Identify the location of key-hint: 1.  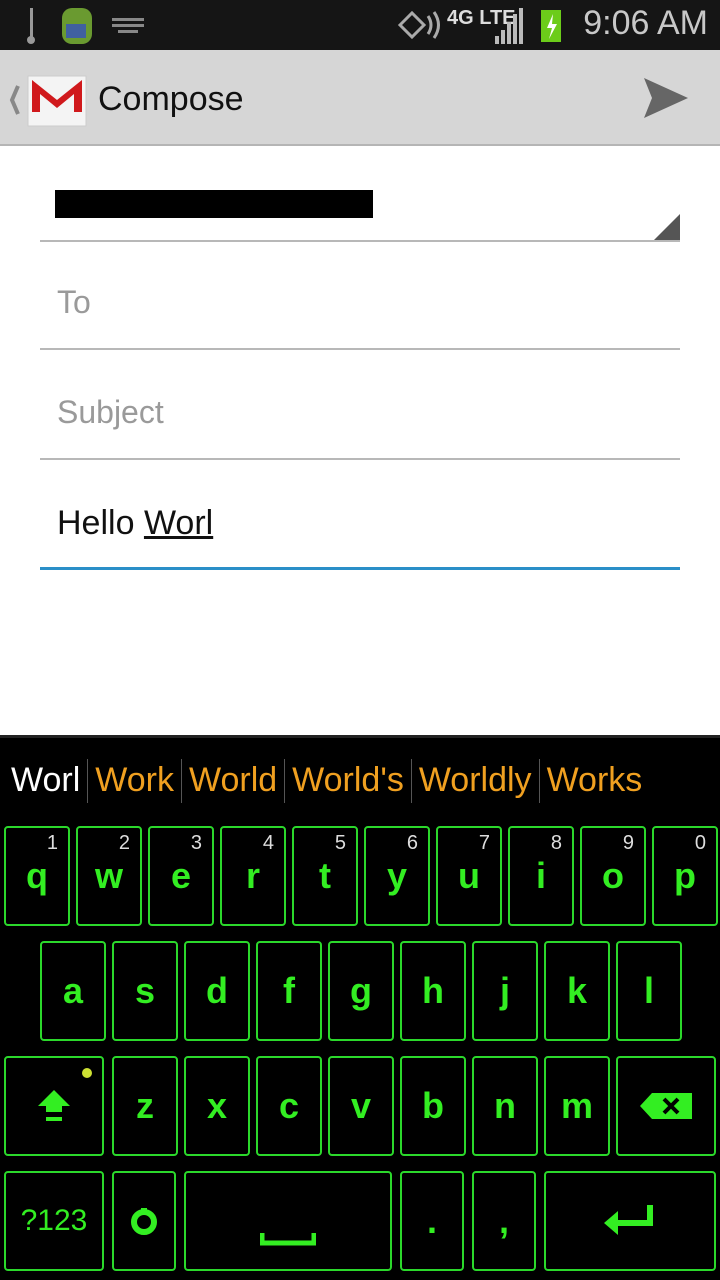
(52, 843).